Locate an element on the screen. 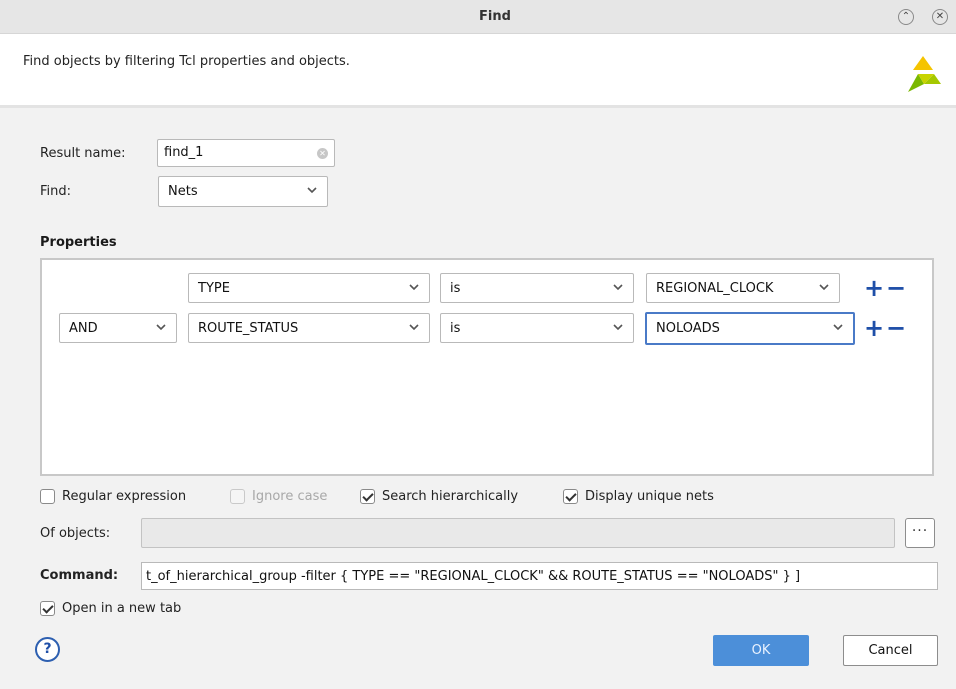  find-type-select: Nets is located at coordinates (243, 191).